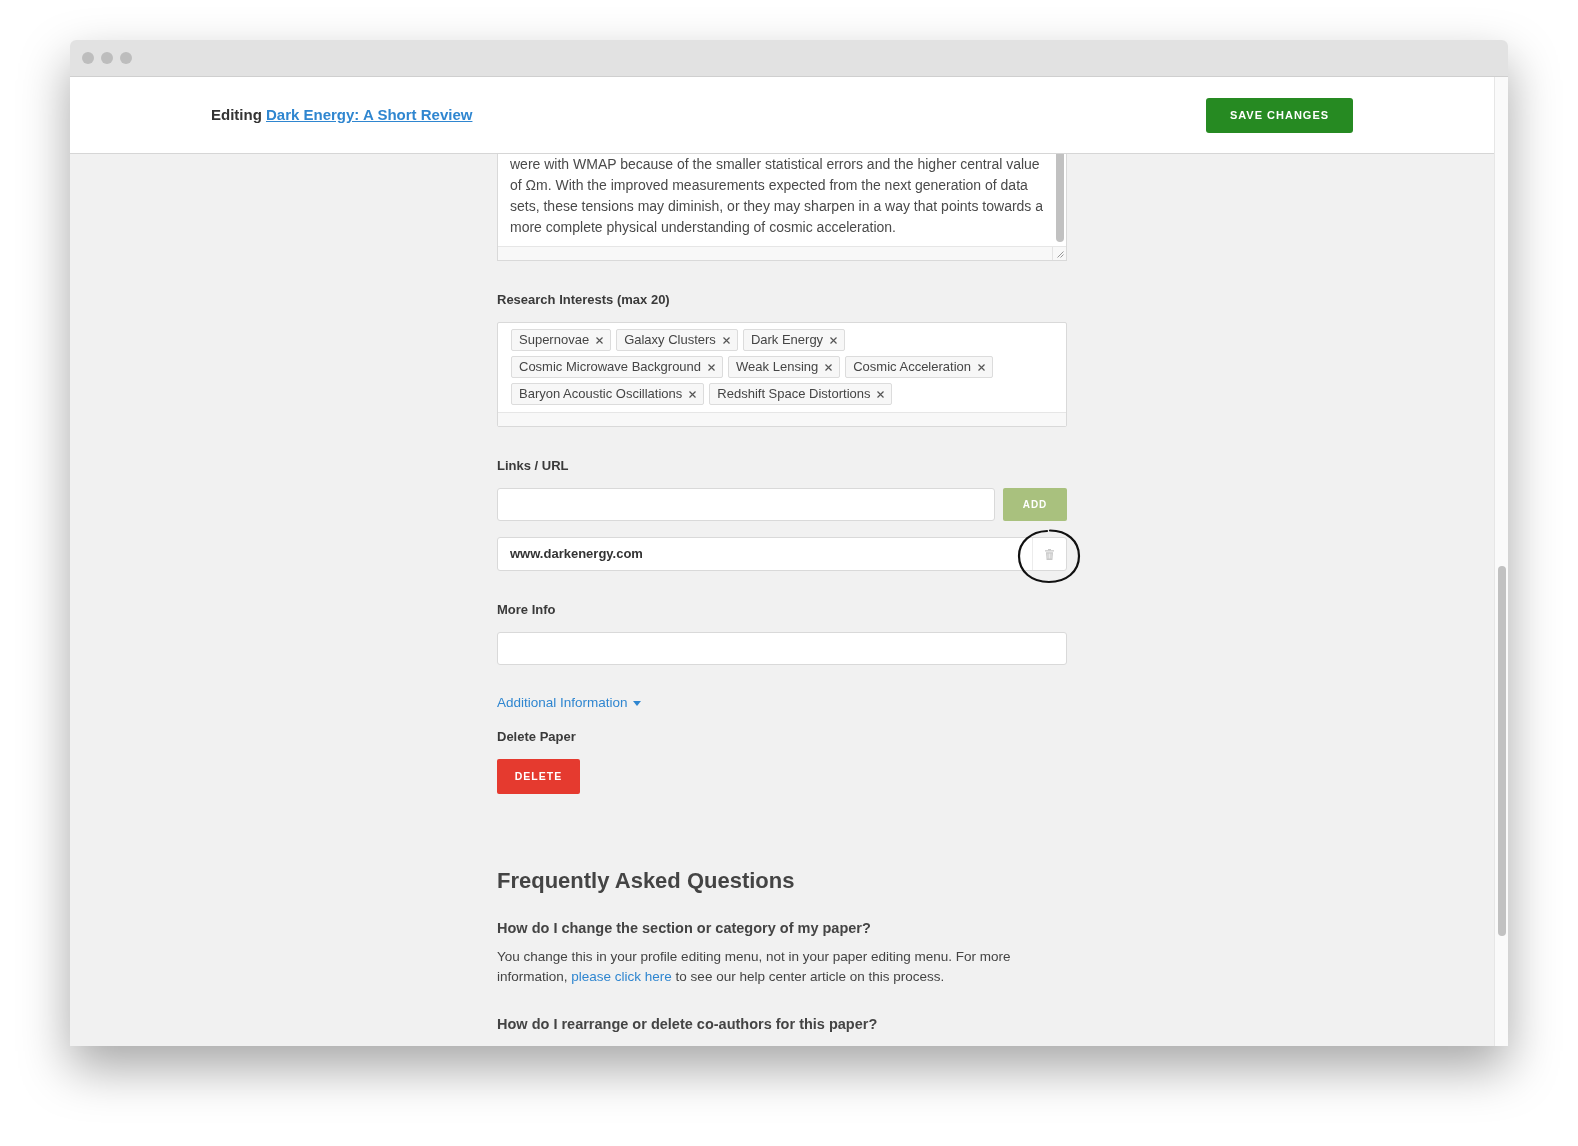 Image resolution: width=1578 pixels, height=1146 pixels. I want to click on link-url: www.darkenergy.com, so click(576, 554).